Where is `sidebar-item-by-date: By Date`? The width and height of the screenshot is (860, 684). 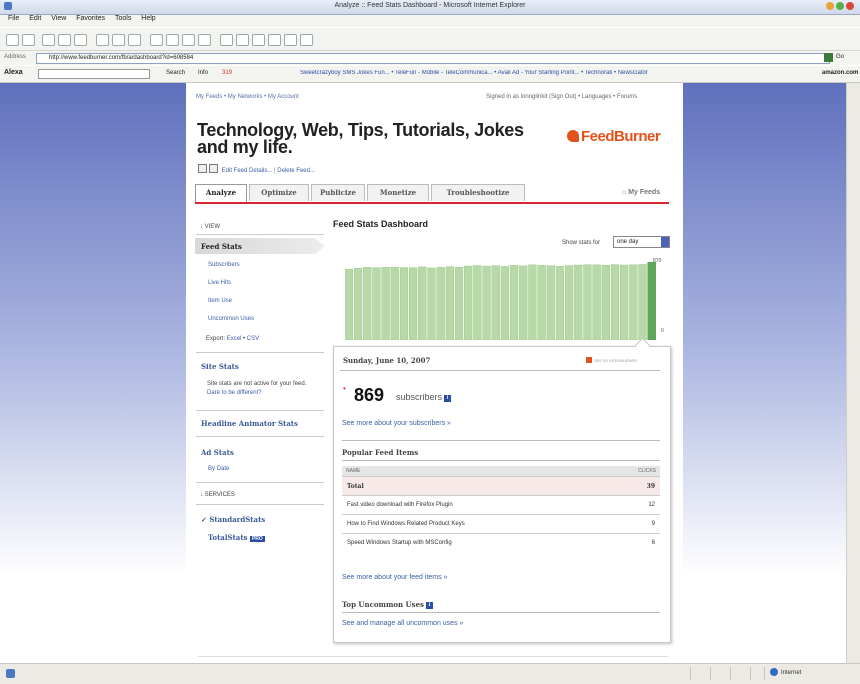
sidebar-item-by-date: By Date is located at coordinates (218, 469).